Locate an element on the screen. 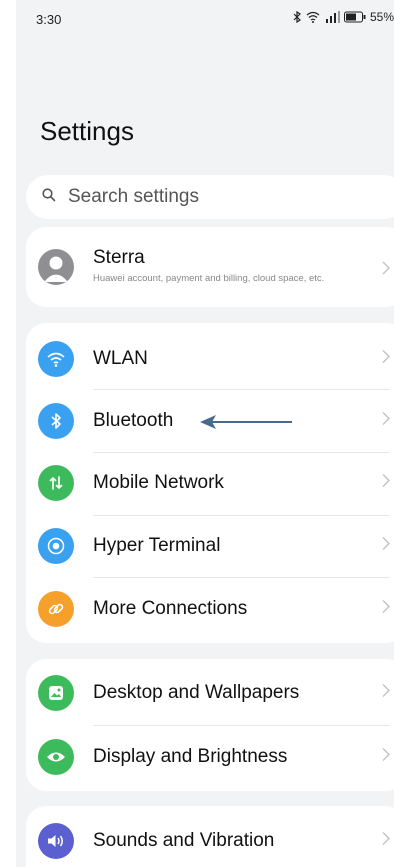  battery-percent: 55% is located at coordinates (381, 17).